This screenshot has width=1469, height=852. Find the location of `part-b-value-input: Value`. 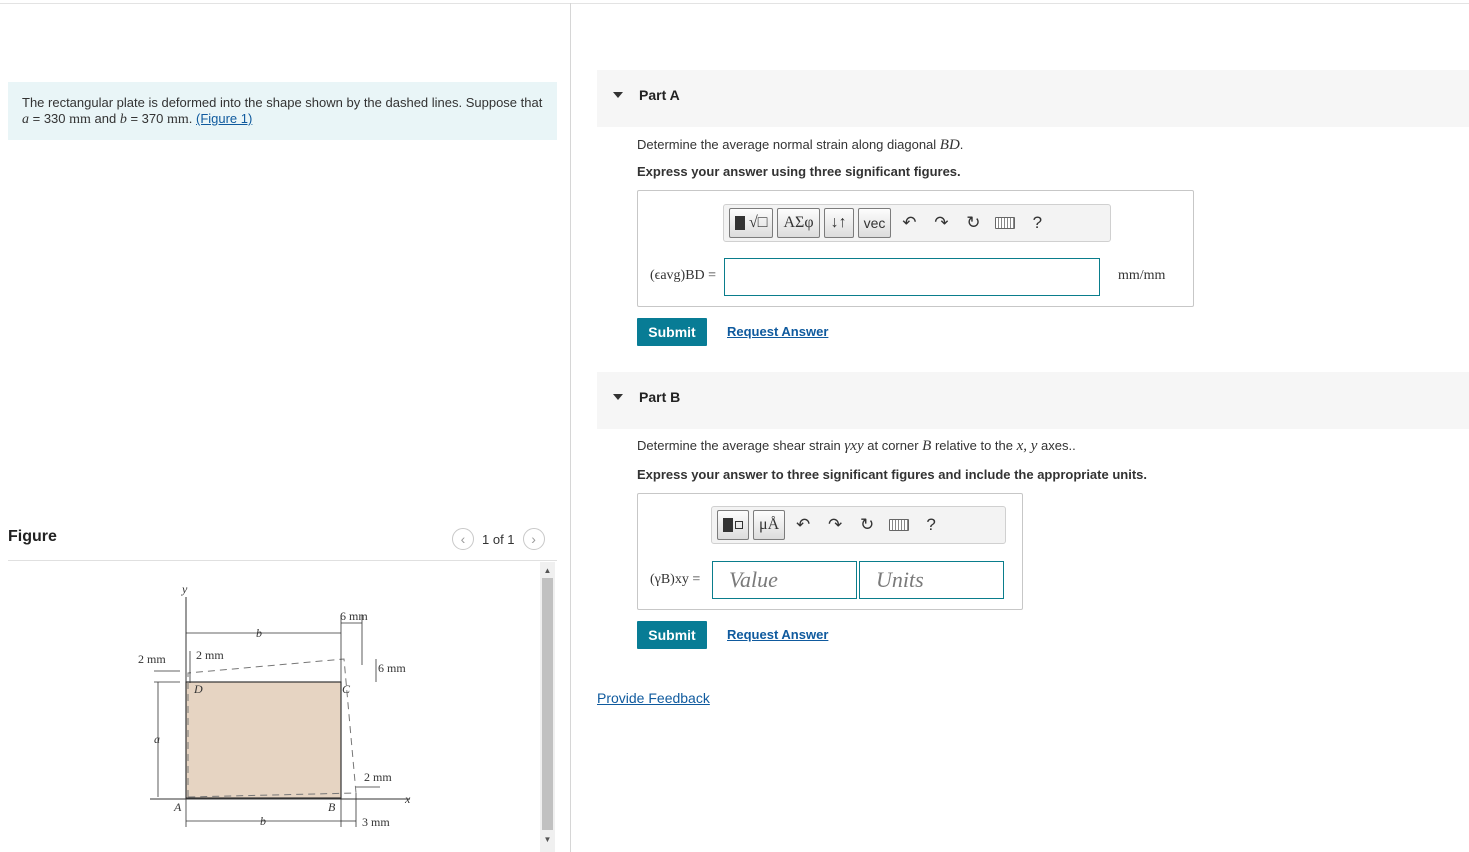

part-b-value-input: Value is located at coordinates (784, 580).